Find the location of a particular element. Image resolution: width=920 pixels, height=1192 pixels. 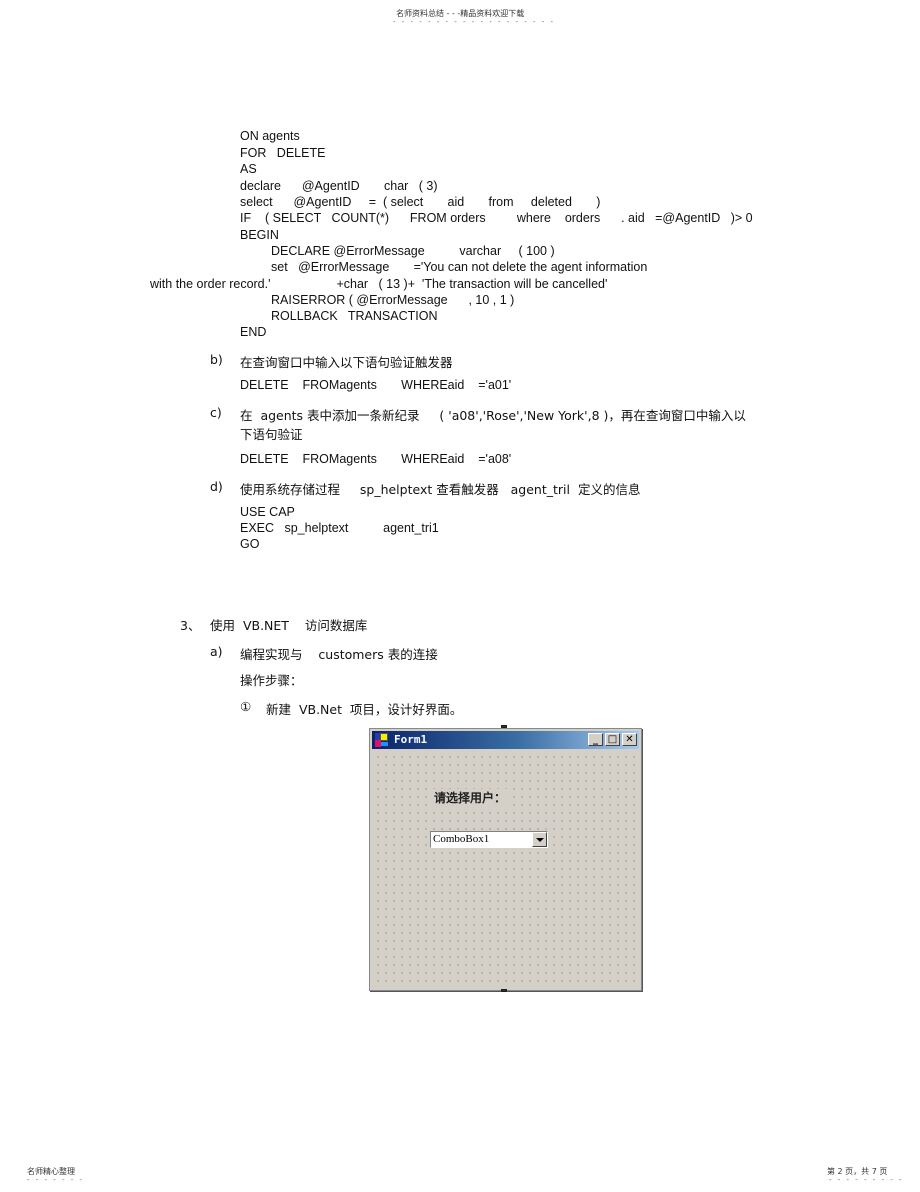

form-title: Form1 is located at coordinates (411, 739).